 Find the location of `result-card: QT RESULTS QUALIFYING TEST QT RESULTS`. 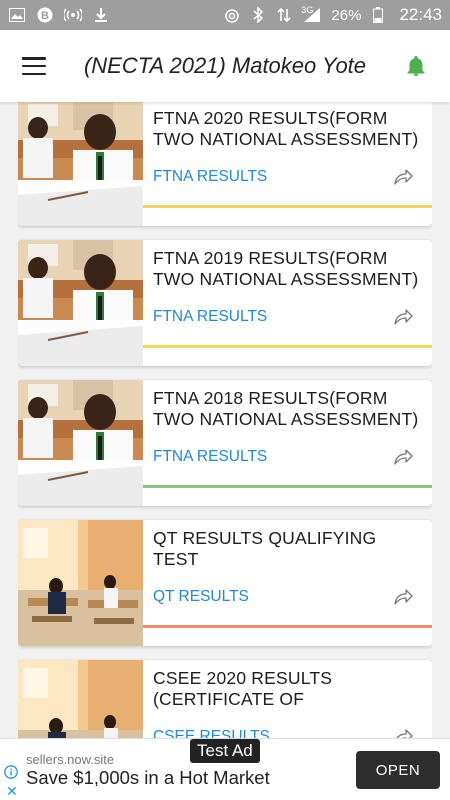

result-card: QT RESULTS QUALIFYING TEST QT RESULTS is located at coordinates (225, 583).